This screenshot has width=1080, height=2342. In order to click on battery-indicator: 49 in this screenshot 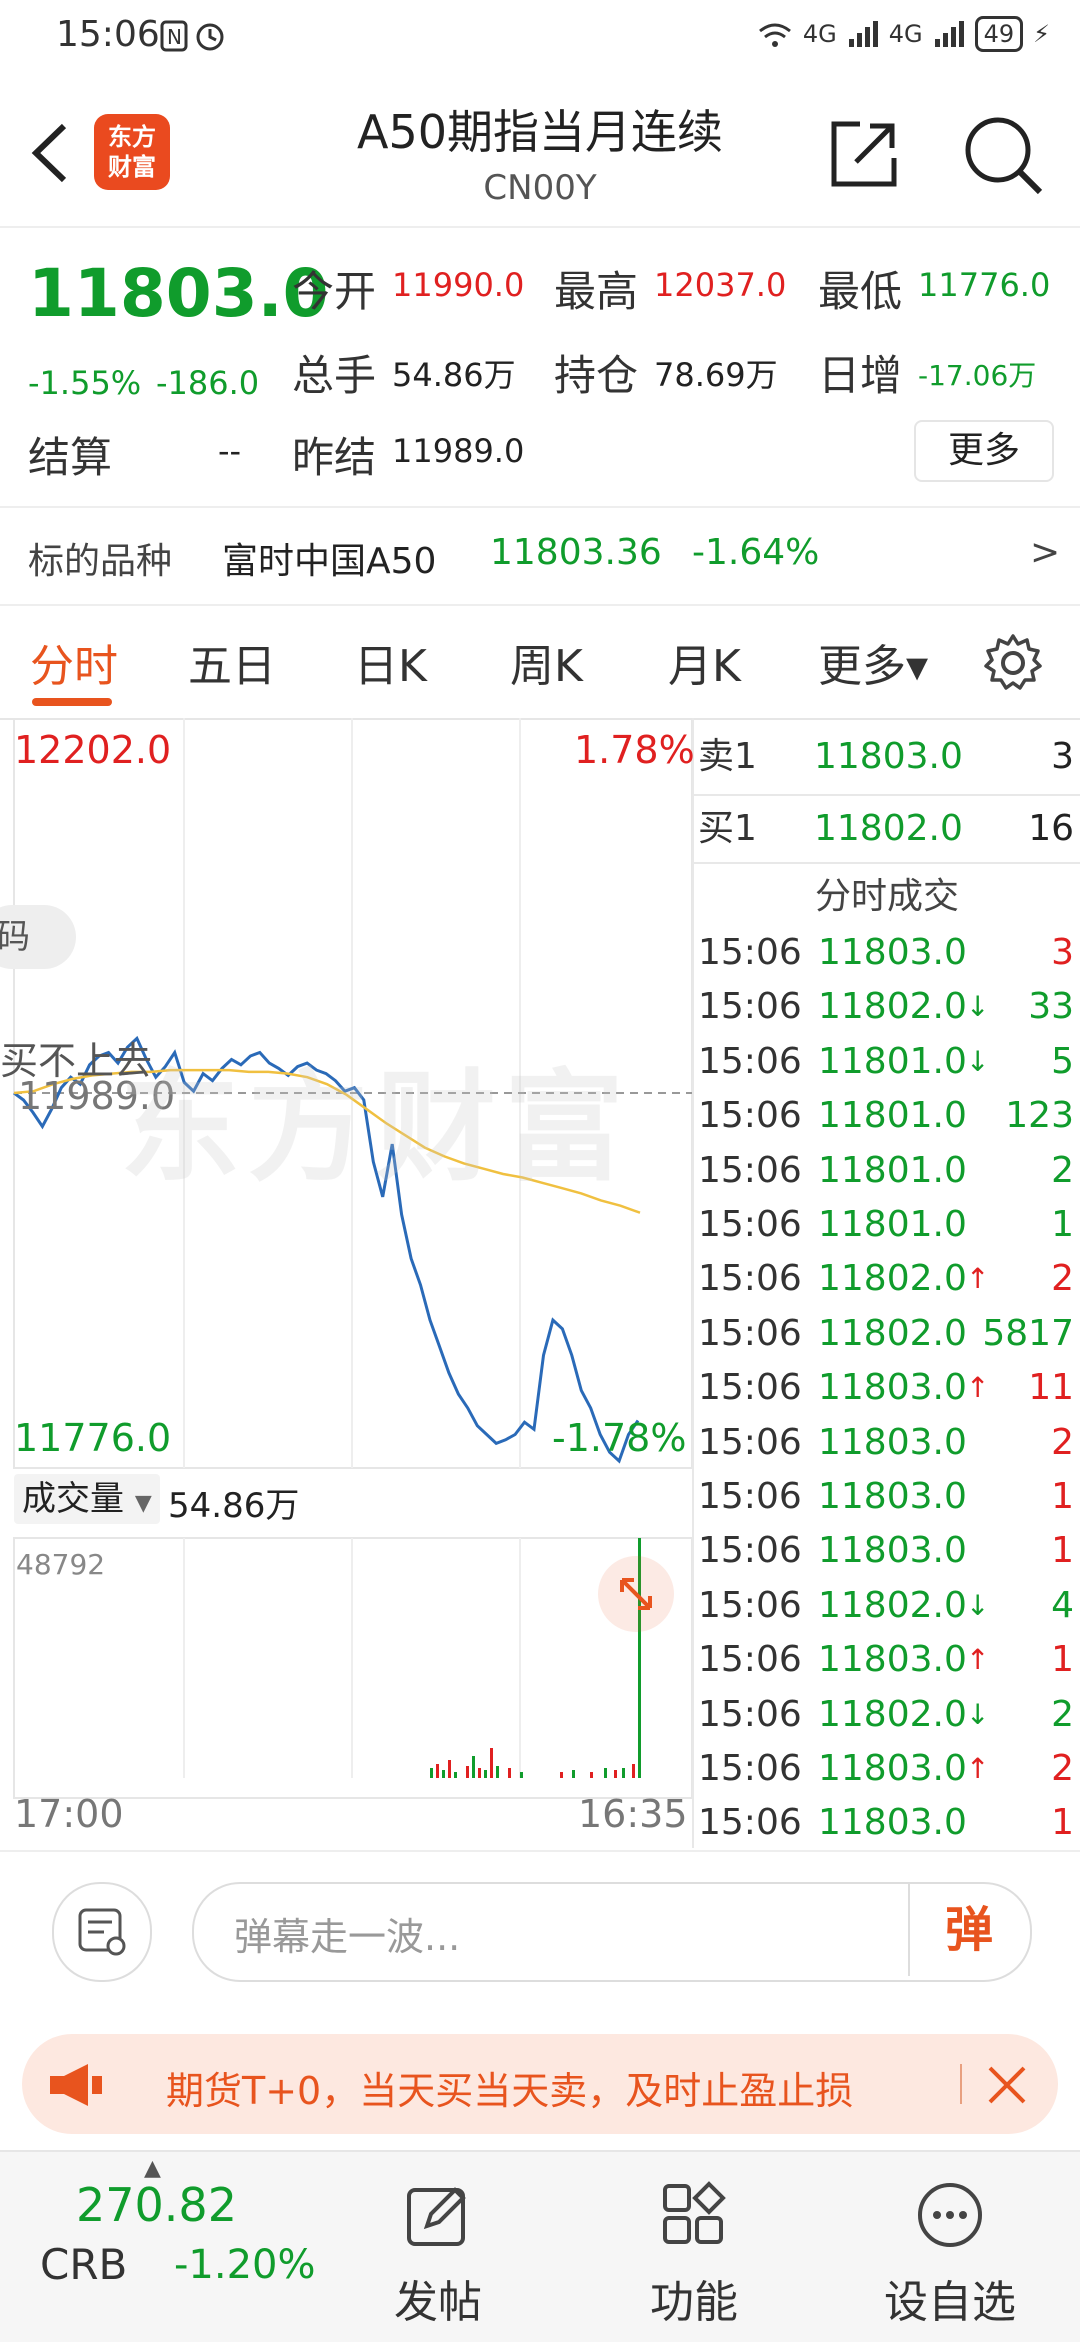, I will do `click(999, 34)`.